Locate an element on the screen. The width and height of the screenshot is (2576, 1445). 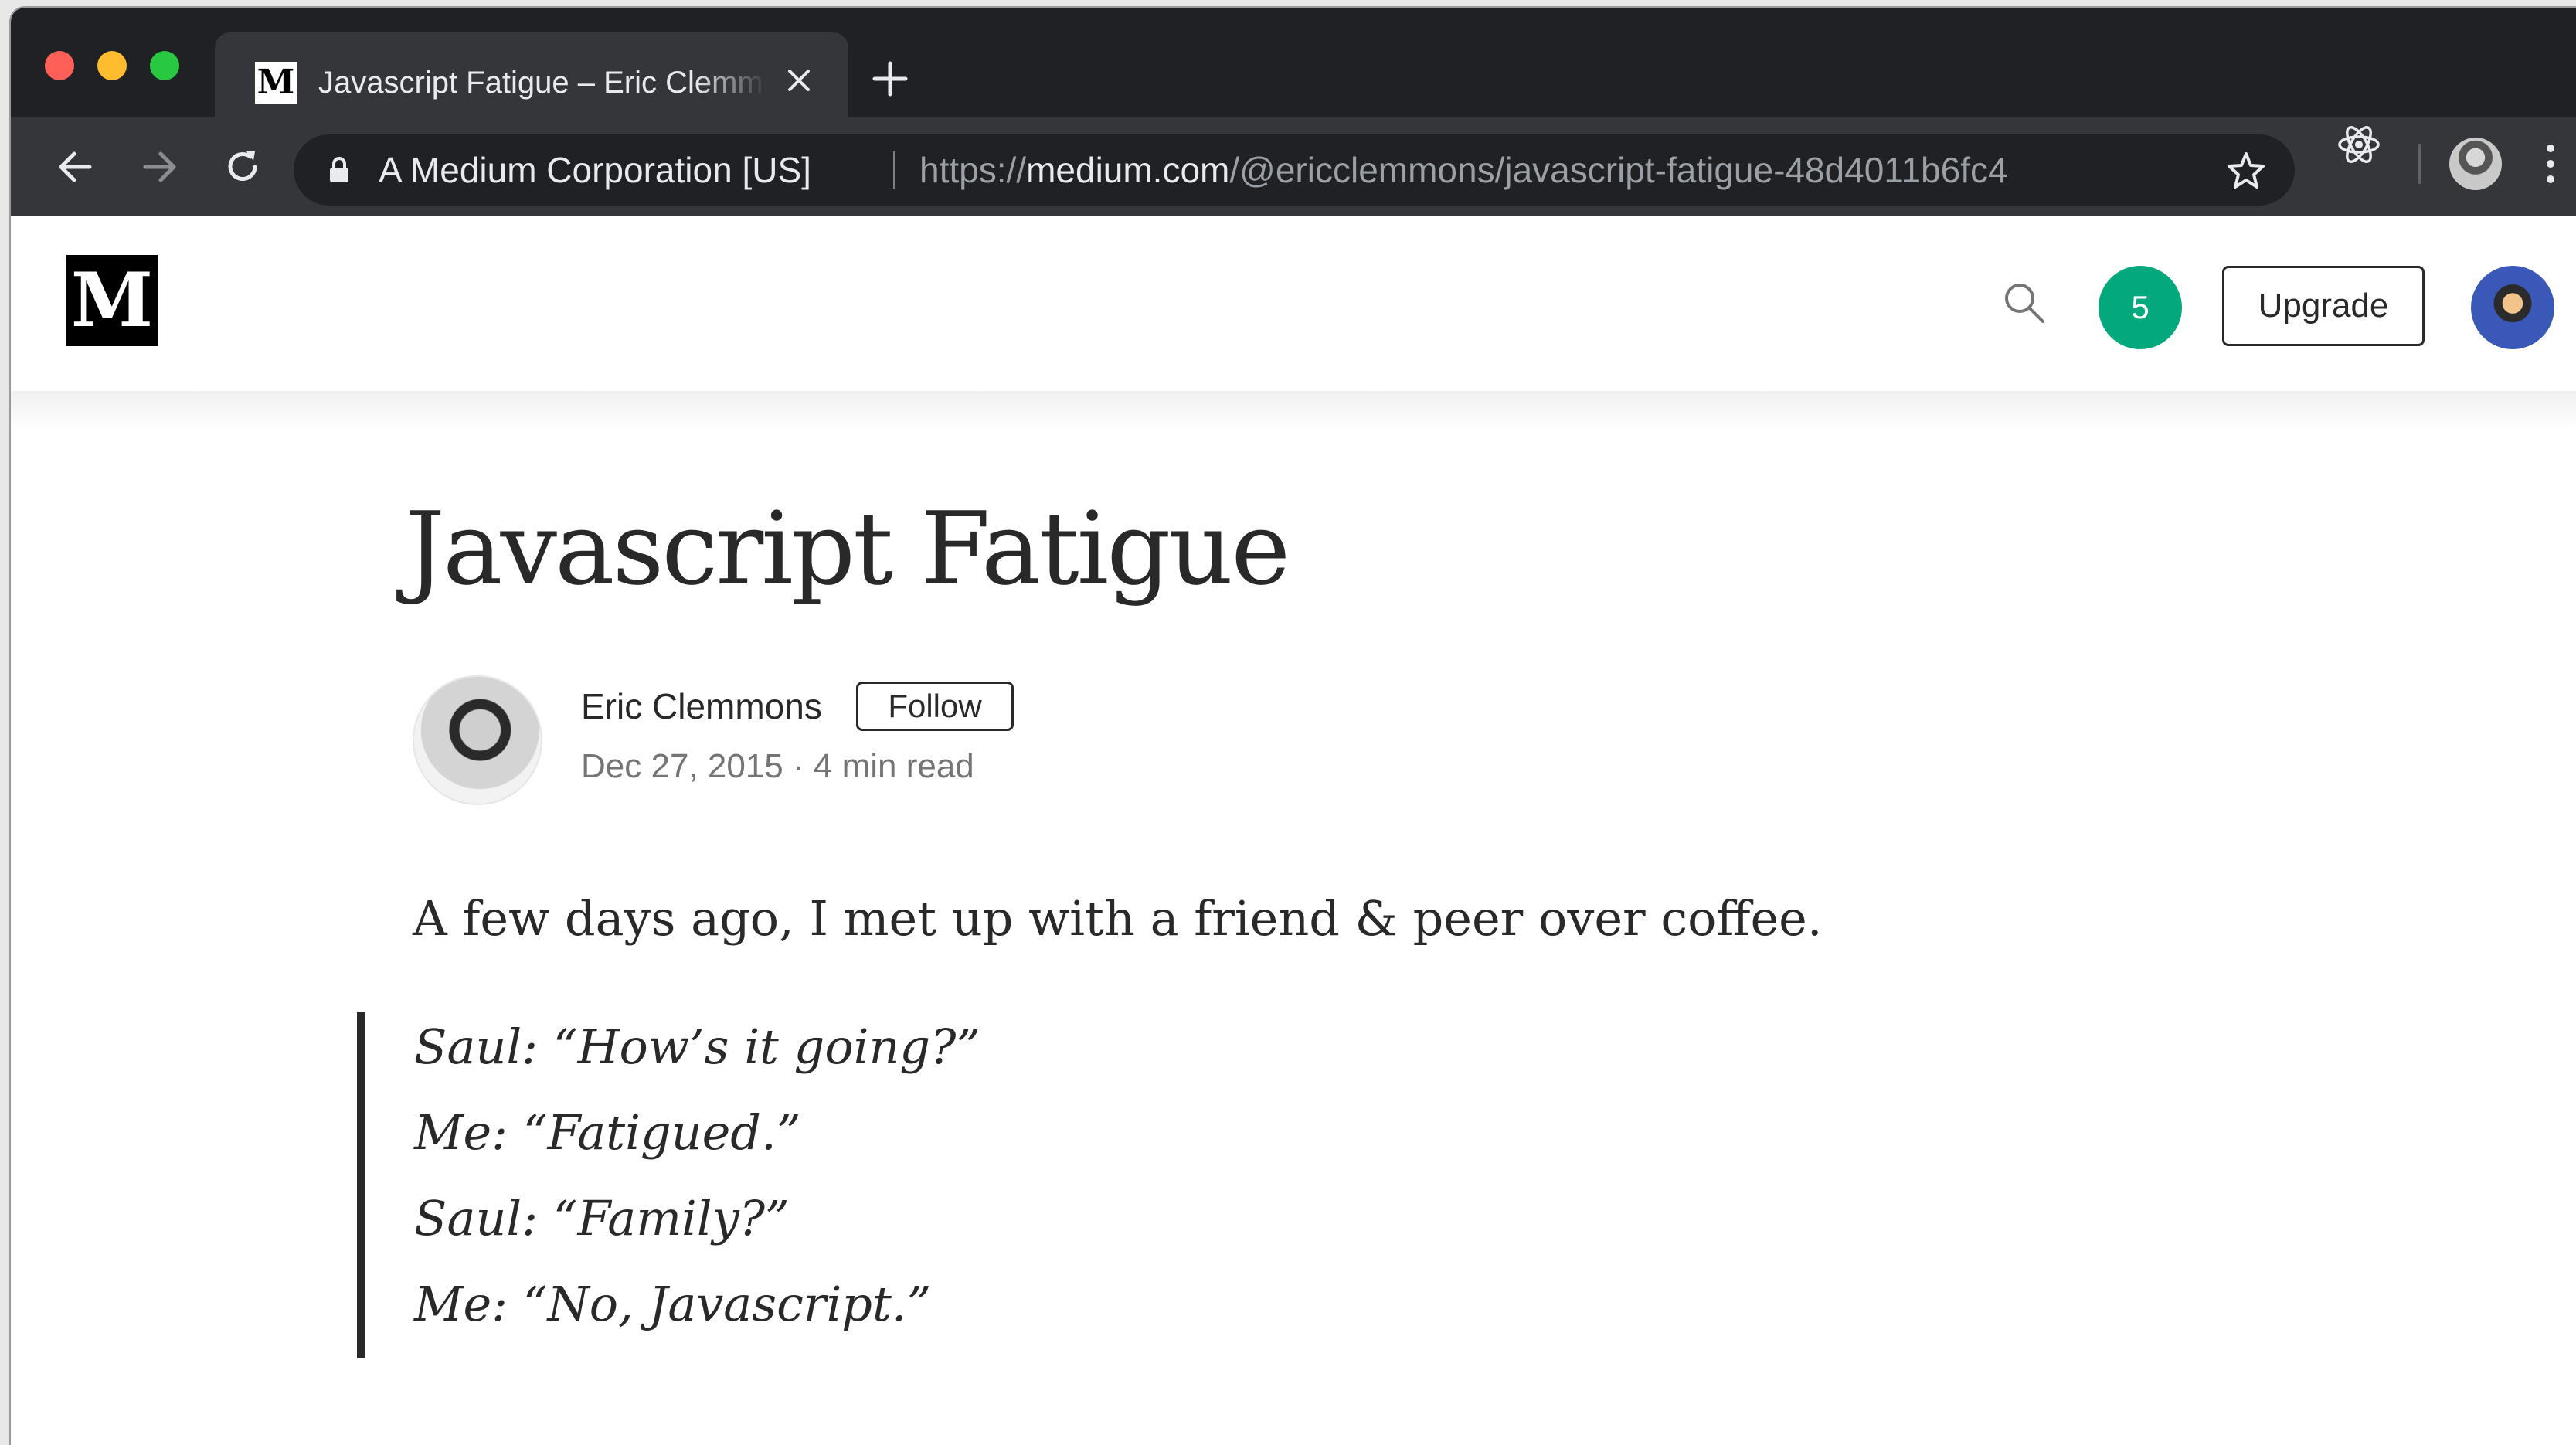
article-meta: Dec 27, 2015 · 4 min read is located at coordinates (777, 766).